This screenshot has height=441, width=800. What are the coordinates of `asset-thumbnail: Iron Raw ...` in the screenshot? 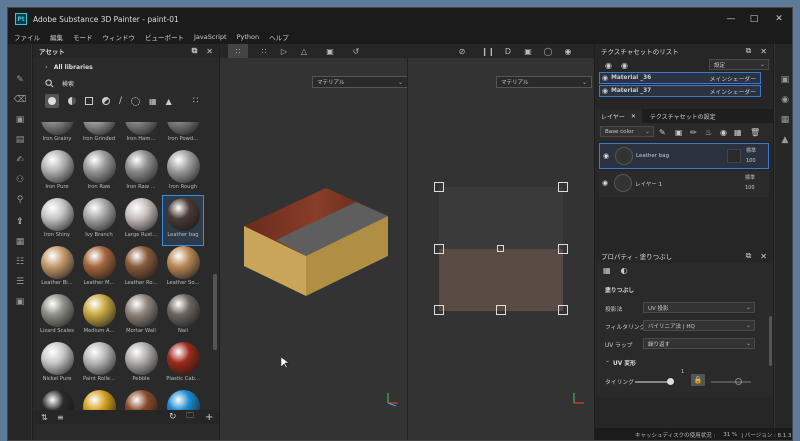 It's located at (141, 172).